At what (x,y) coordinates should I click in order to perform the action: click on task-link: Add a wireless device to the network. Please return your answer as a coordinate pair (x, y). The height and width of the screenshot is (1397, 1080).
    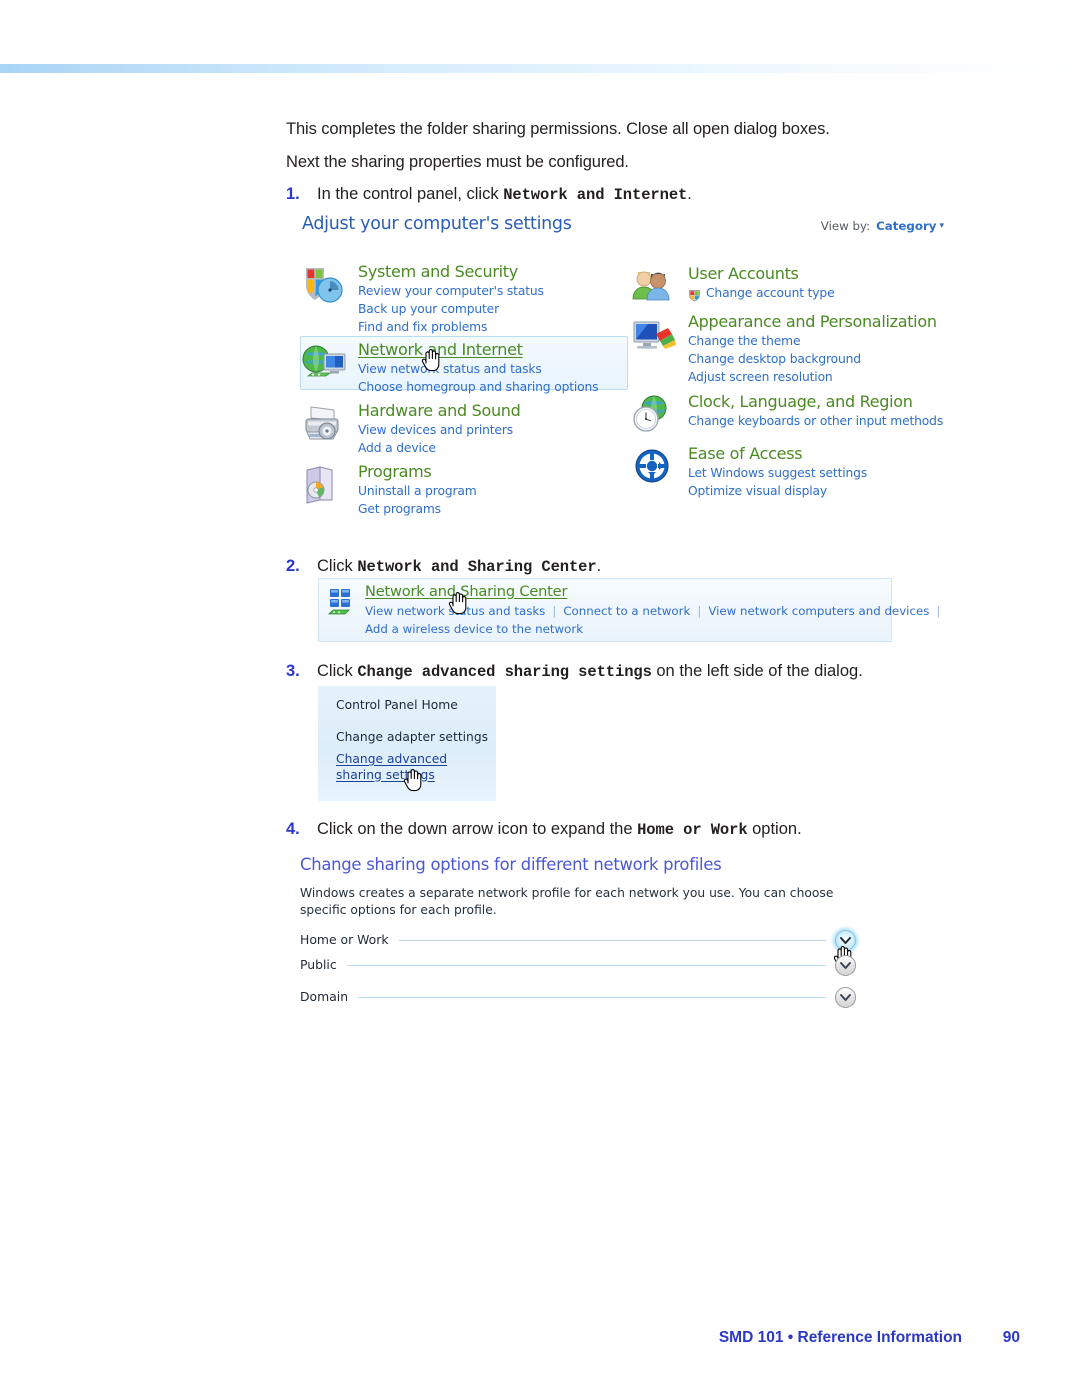
    Looking at the image, I should click on (474, 629).